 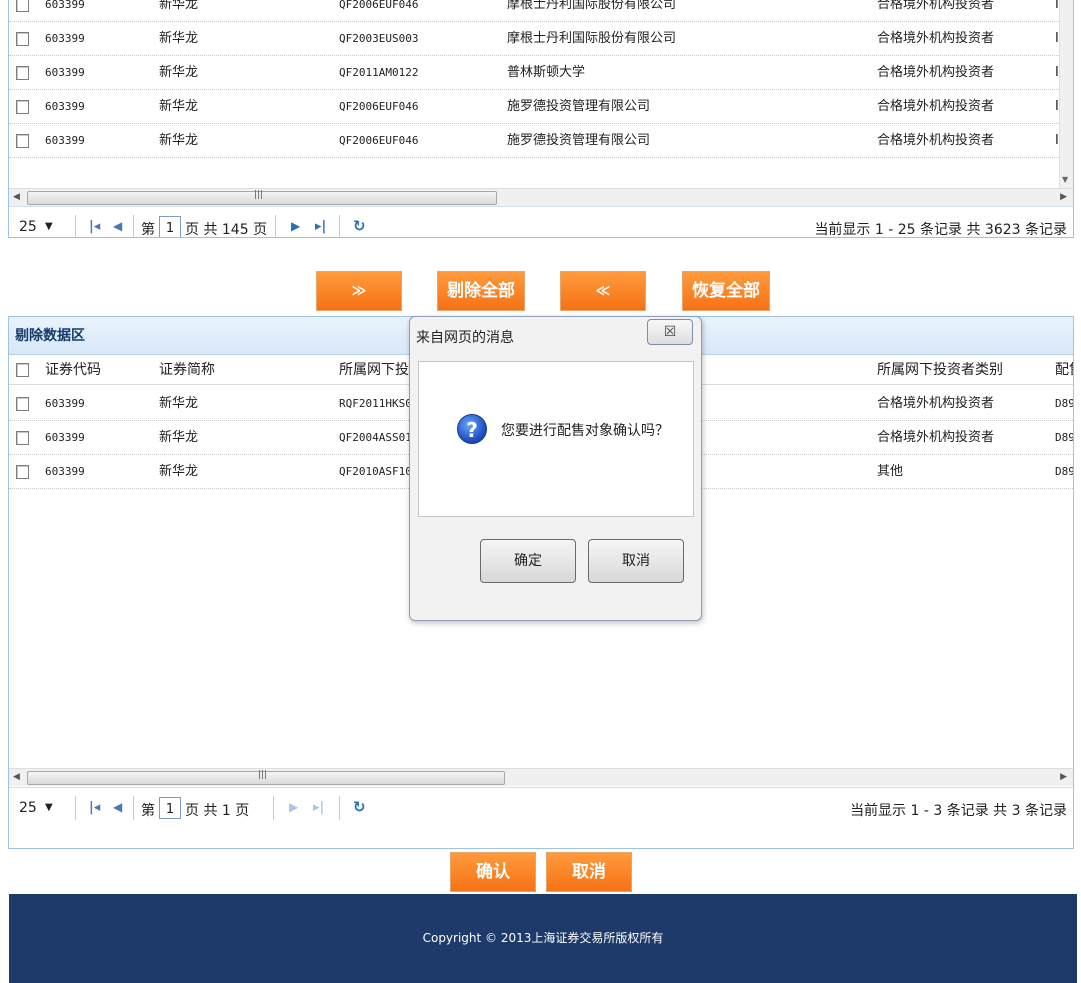 I want to click on col-header-name: 证券简称, so click(x=239, y=370).